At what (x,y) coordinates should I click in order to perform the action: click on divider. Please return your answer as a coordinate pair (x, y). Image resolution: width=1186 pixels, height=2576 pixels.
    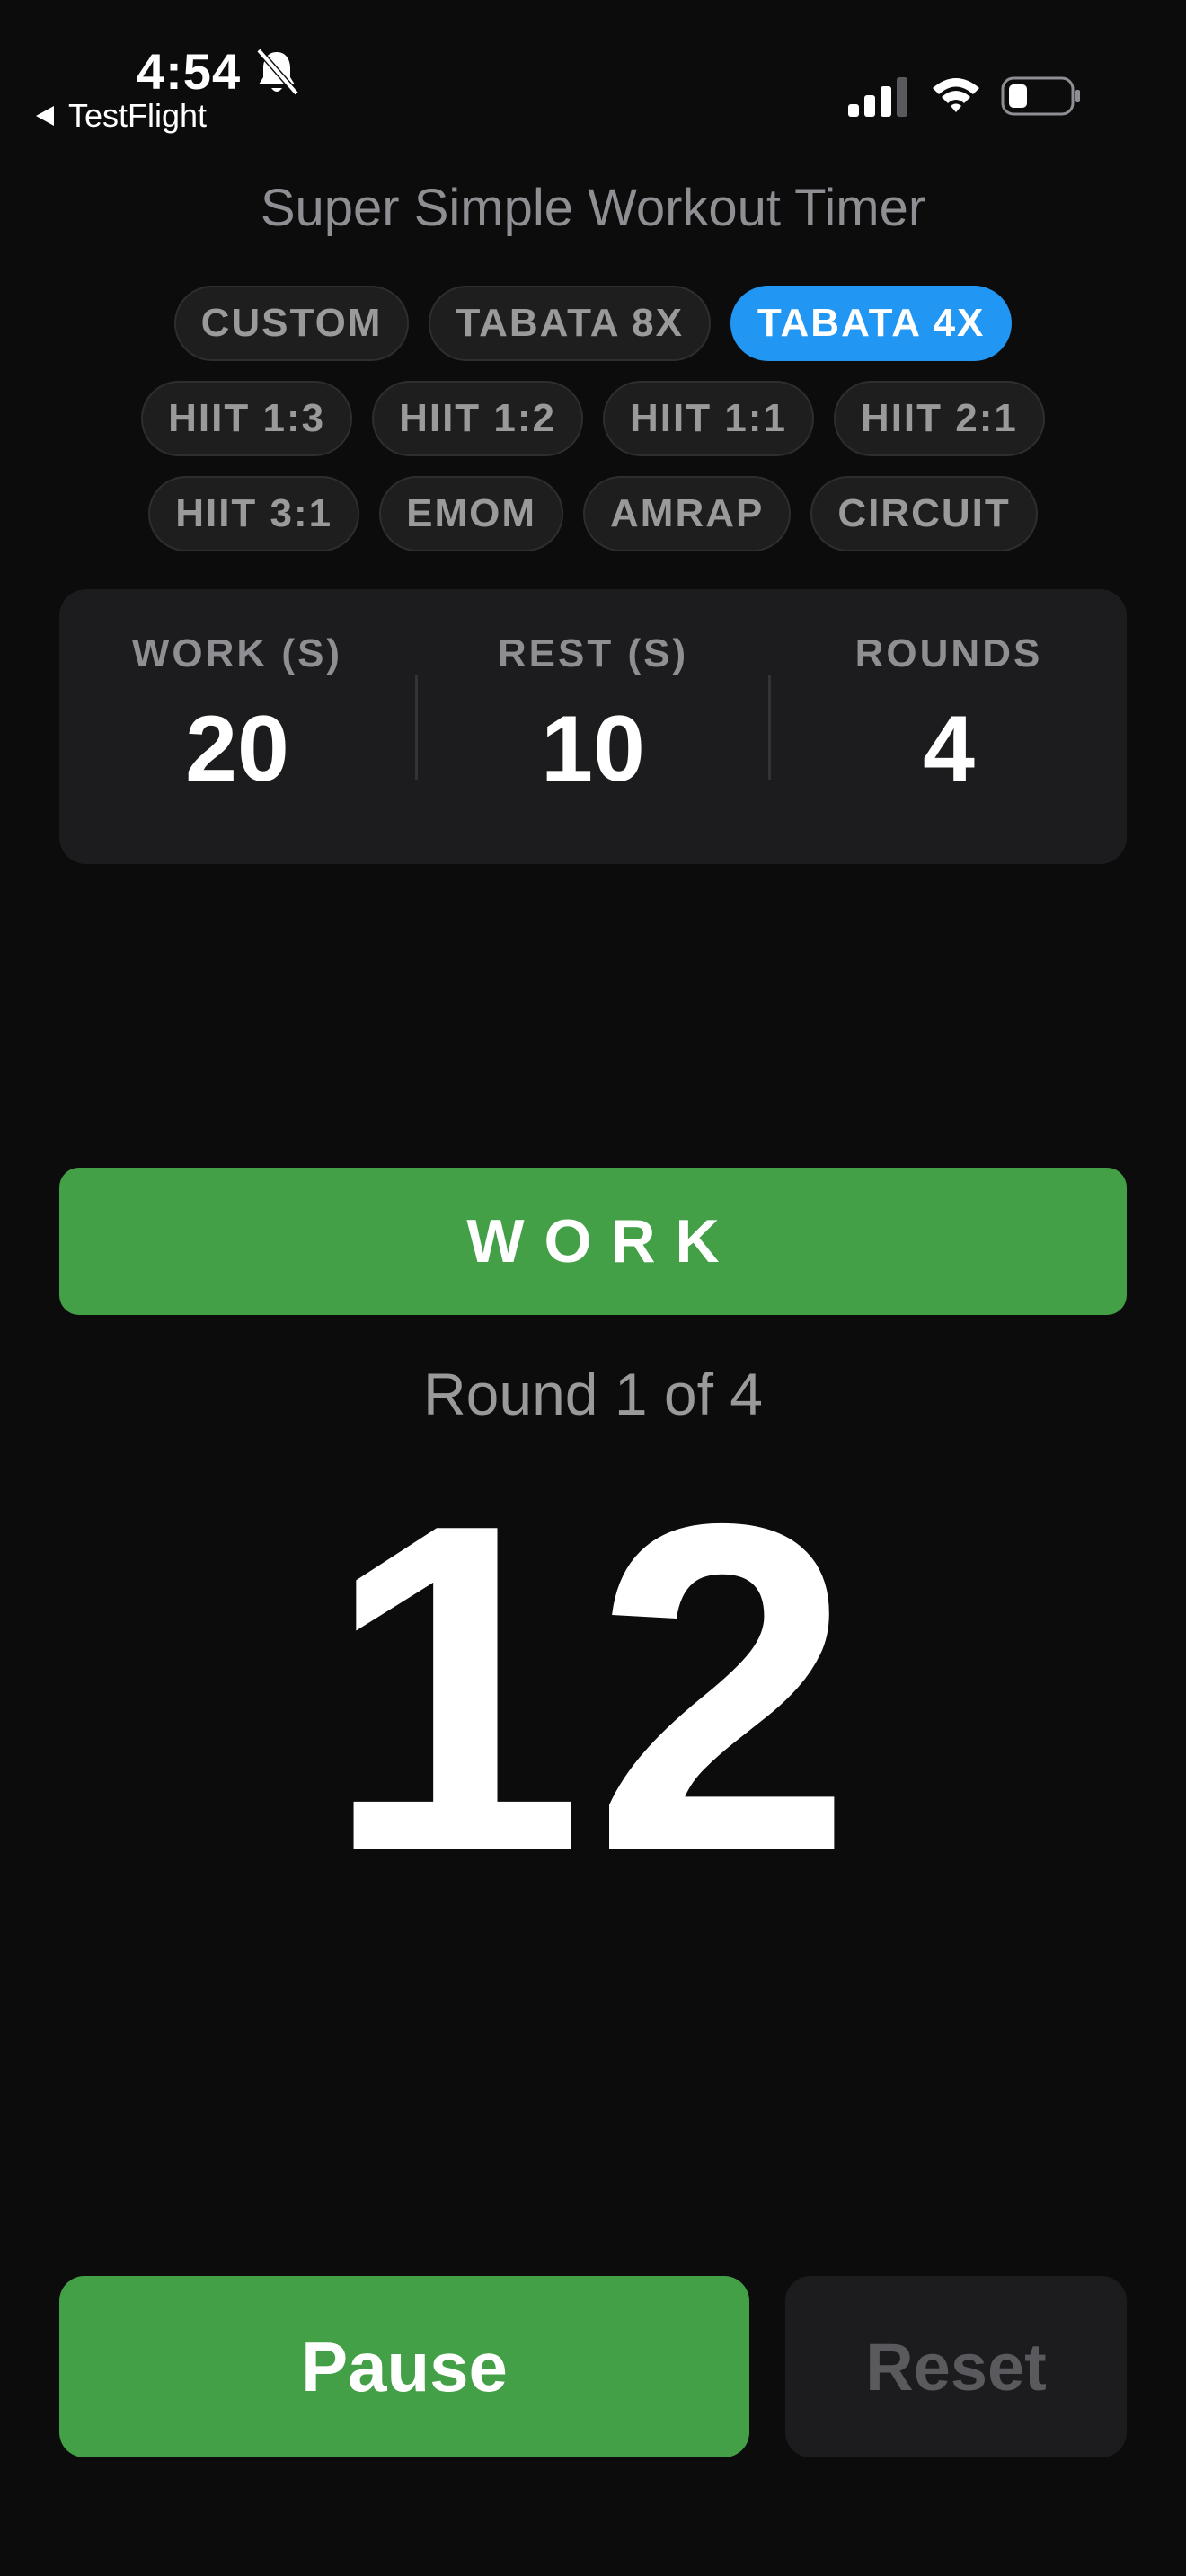
    Looking at the image, I should click on (416, 727).